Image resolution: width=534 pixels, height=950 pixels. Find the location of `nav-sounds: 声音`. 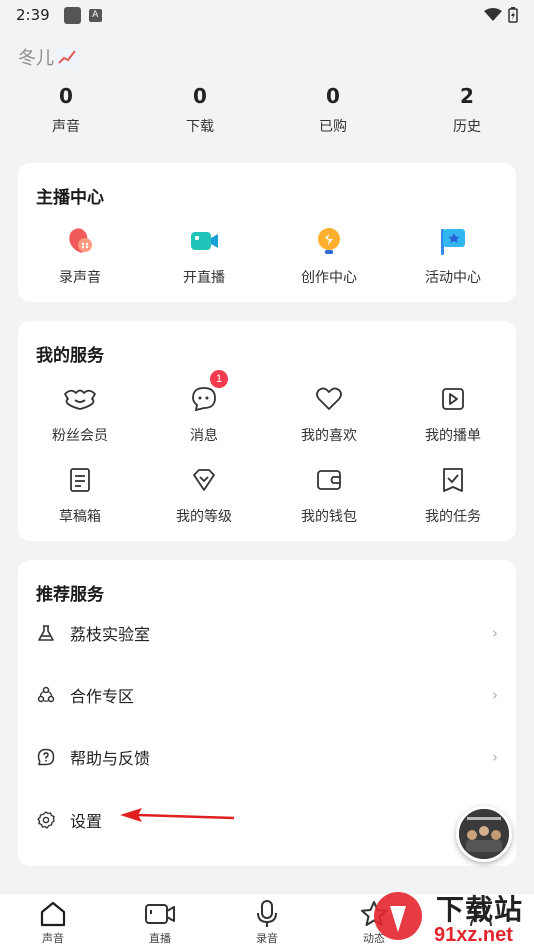

nav-sounds: 声音 is located at coordinates (53, 923).